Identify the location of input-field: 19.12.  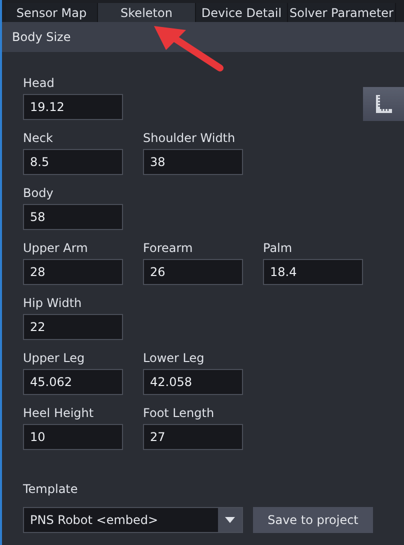
(73, 107).